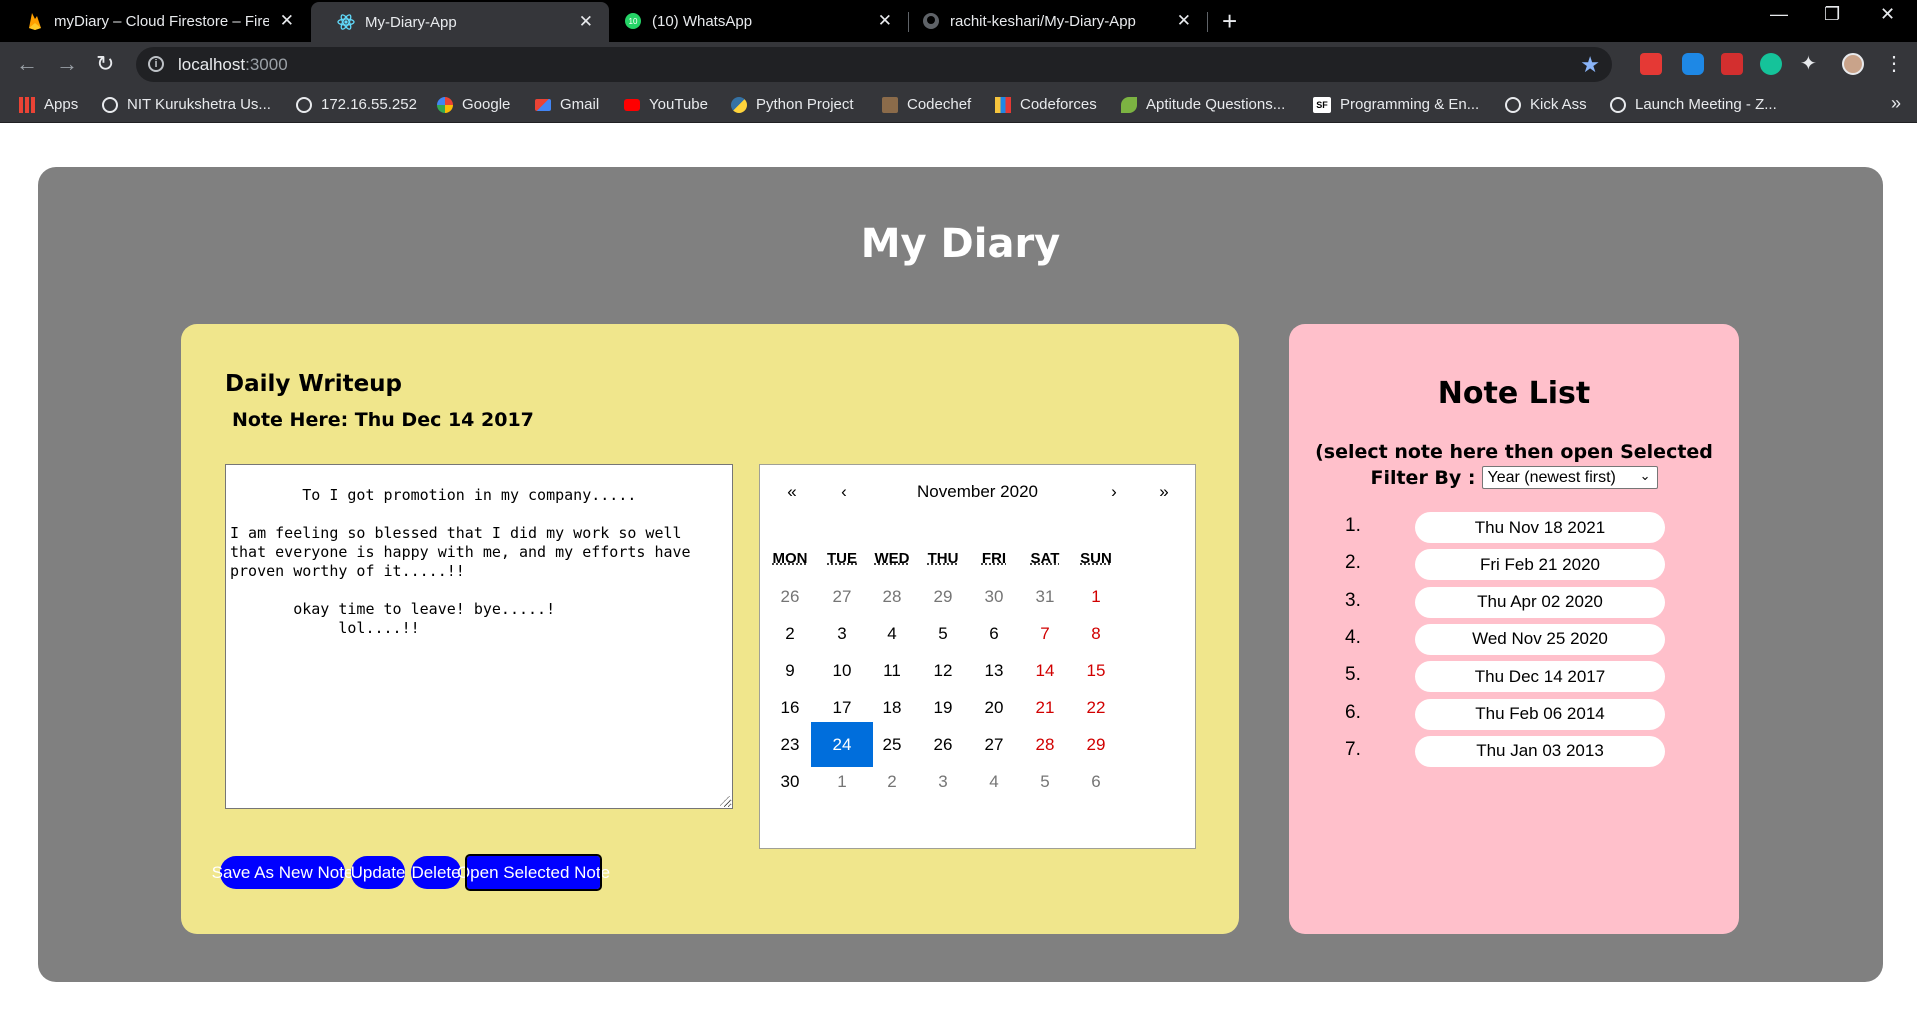 The image size is (1917, 1030). What do you see at coordinates (1693, 64) in the screenshot?
I see `hex-extension-icon` at bounding box center [1693, 64].